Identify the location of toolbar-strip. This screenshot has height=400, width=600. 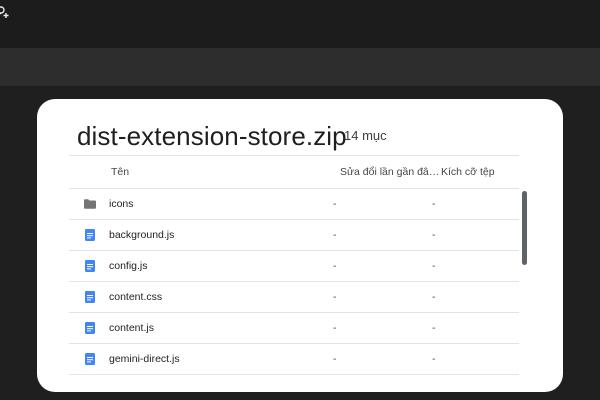
(300, 67).